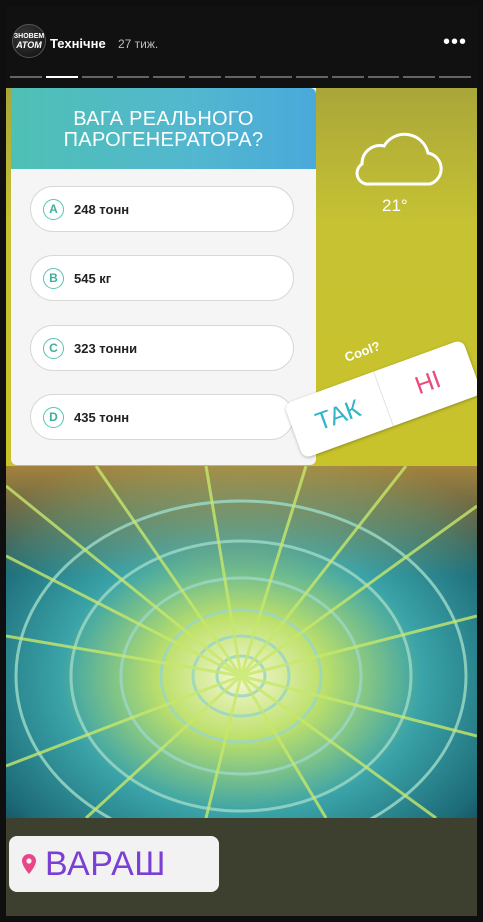 The image size is (483, 922). What do you see at coordinates (163, 139) in the screenshot?
I see `quiz-question-line2: ПАРОГЕНЕРАТОРА?` at bounding box center [163, 139].